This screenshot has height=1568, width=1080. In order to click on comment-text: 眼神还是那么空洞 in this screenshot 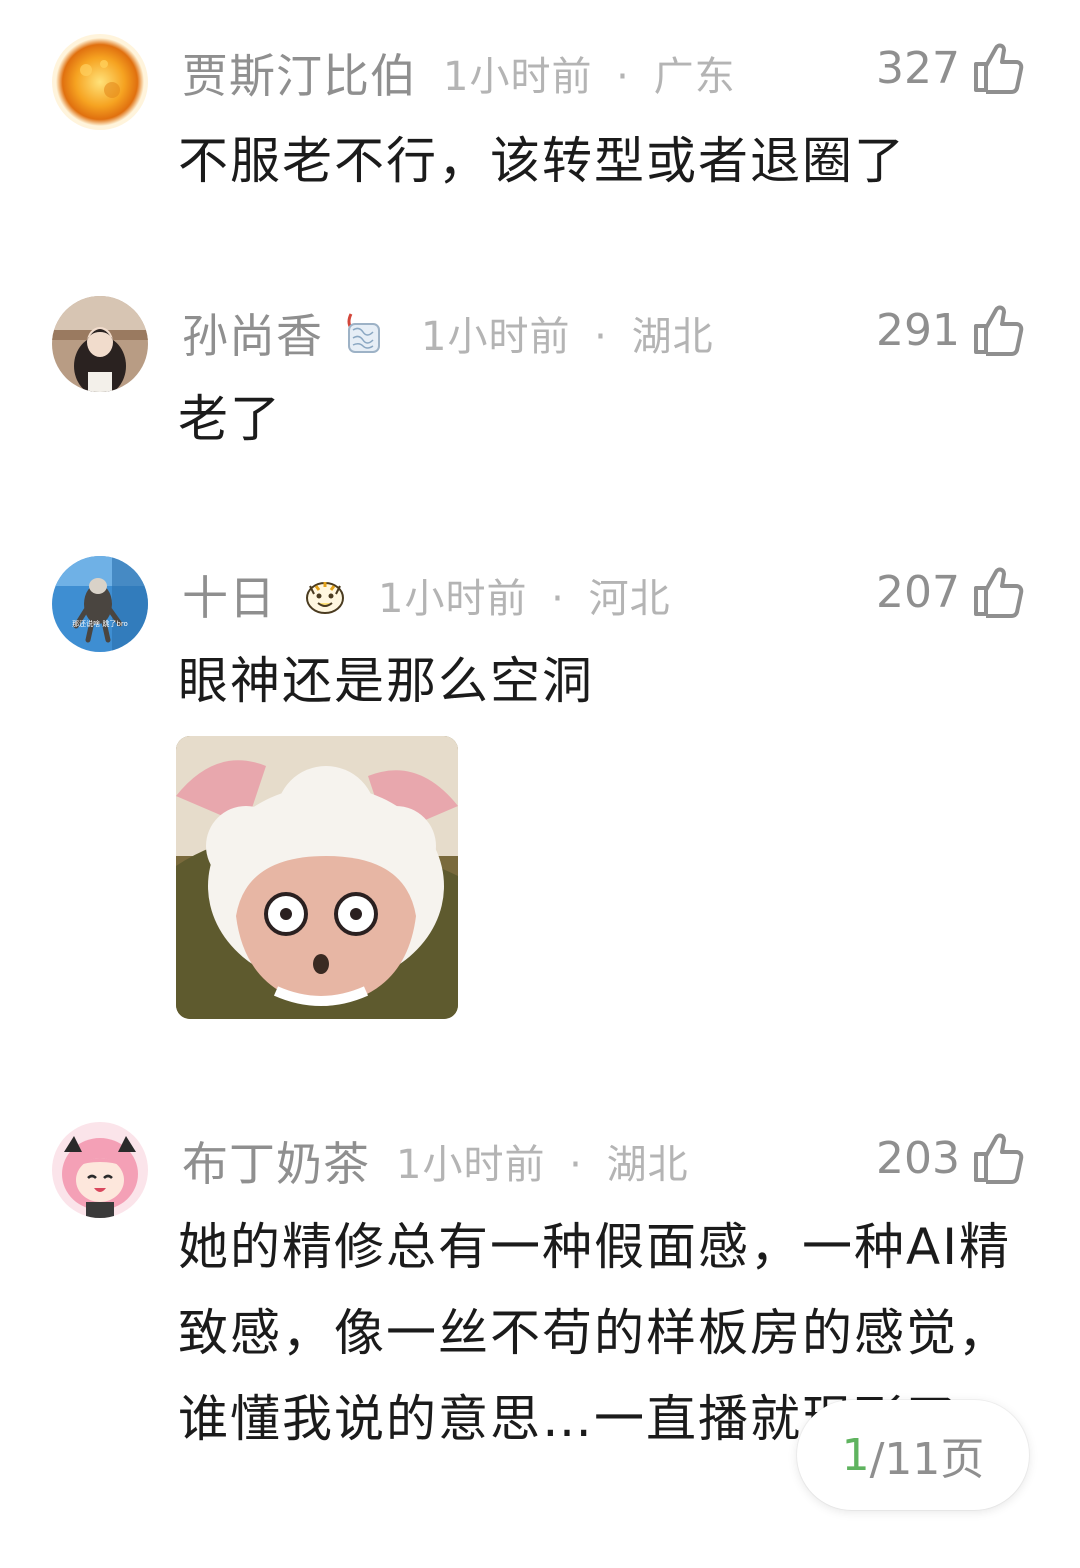, I will do `click(386, 681)`.